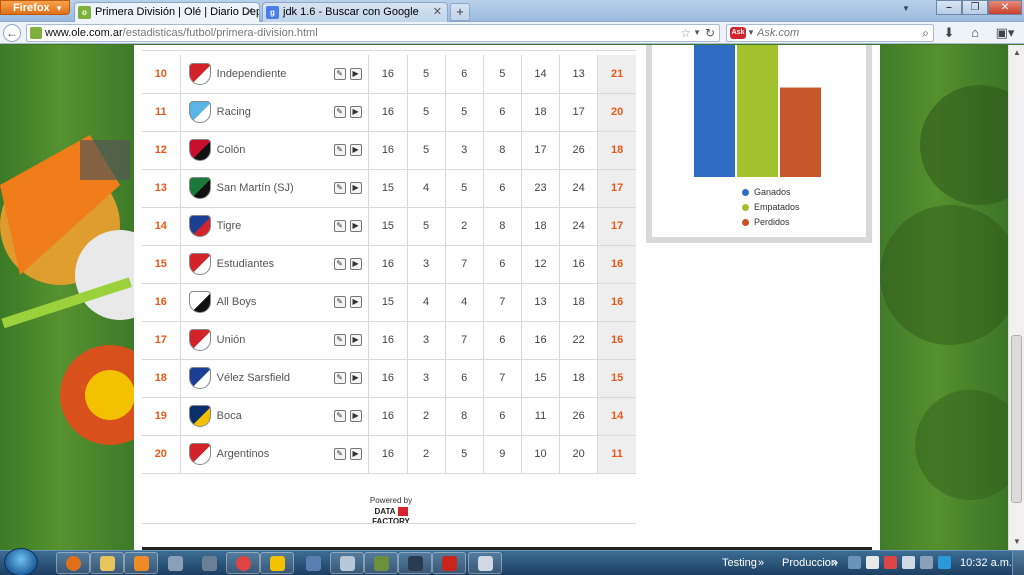  I want to click on scroll-up-icon: ▲, so click(1016, 53).